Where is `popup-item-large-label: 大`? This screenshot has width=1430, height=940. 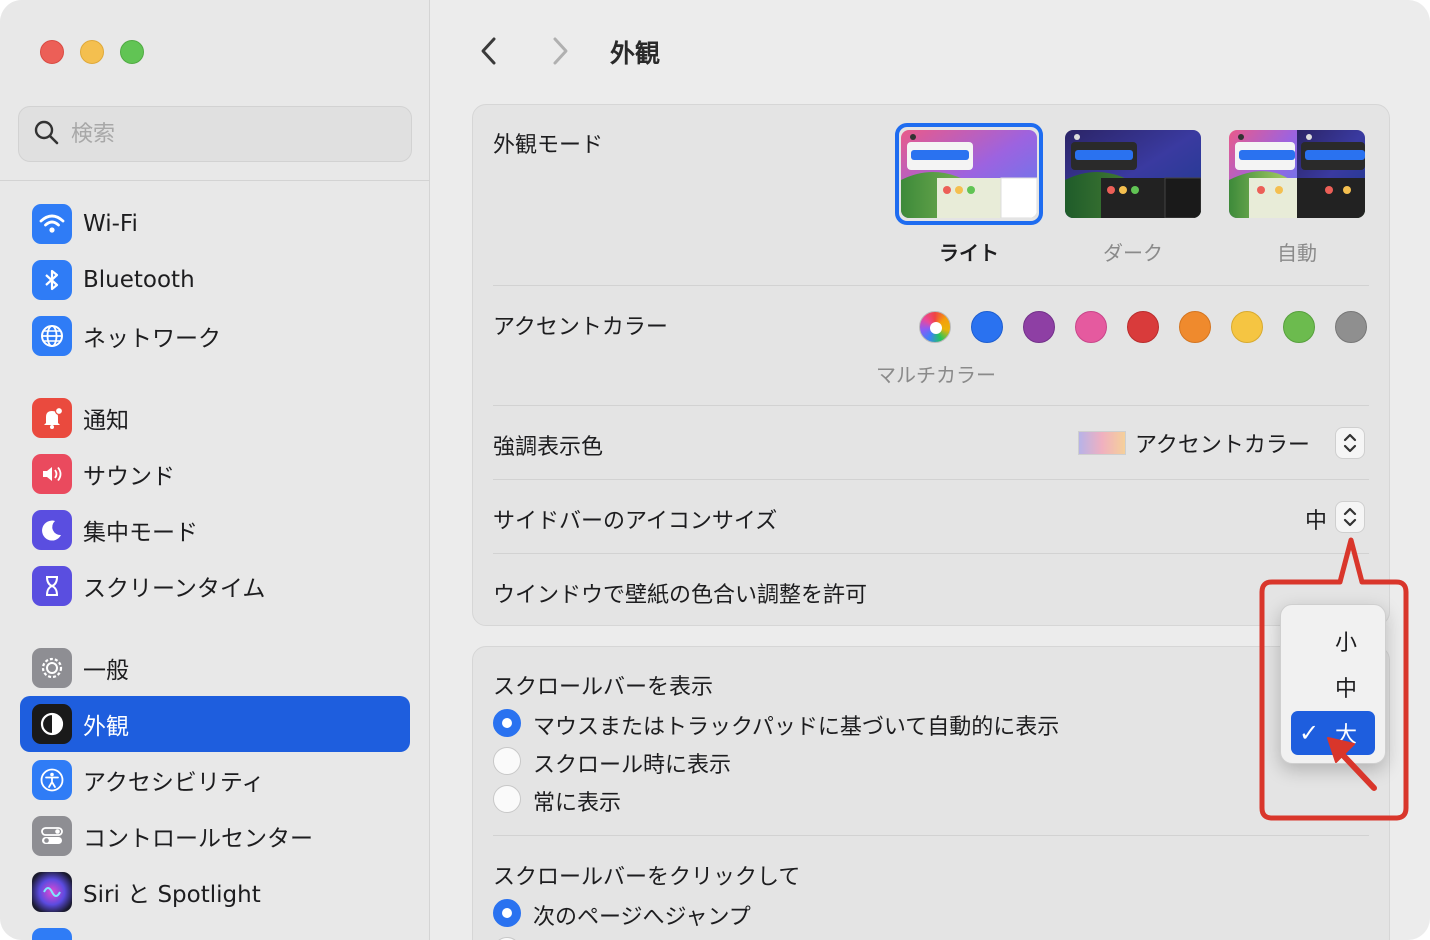 popup-item-large-label: 大 is located at coordinates (1345, 735).